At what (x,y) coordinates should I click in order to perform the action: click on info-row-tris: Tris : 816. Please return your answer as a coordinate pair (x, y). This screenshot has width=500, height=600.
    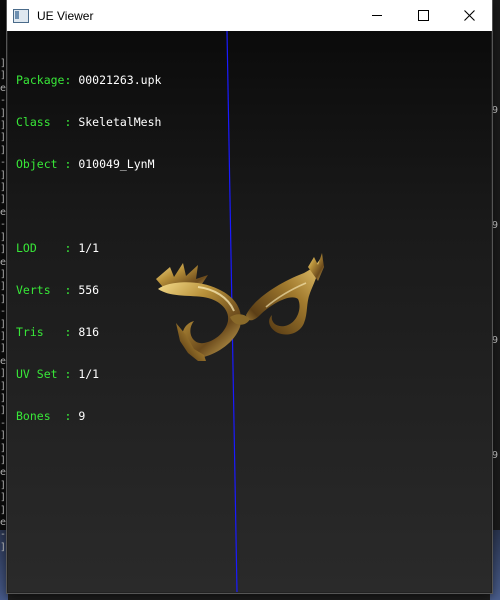
    Looking at the image, I should click on (58, 332).